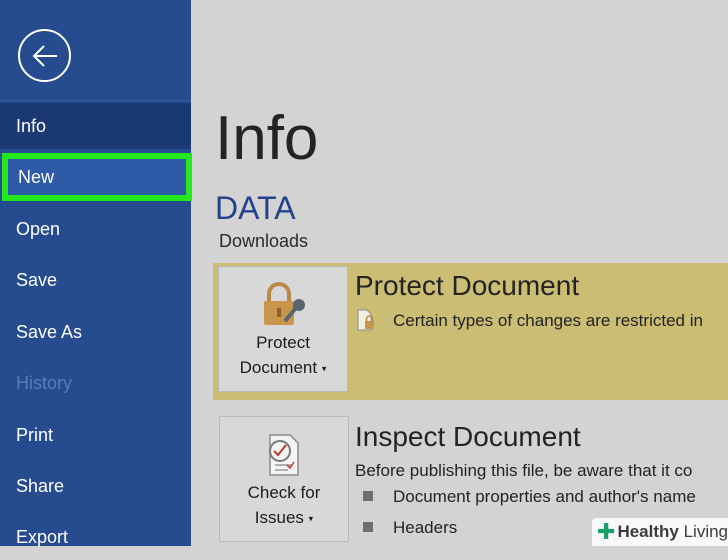 Image resolution: width=728 pixels, height=560 pixels. Describe the element at coordinates (267, 138) in the screenshot. I see `page-title: Info` at that location.